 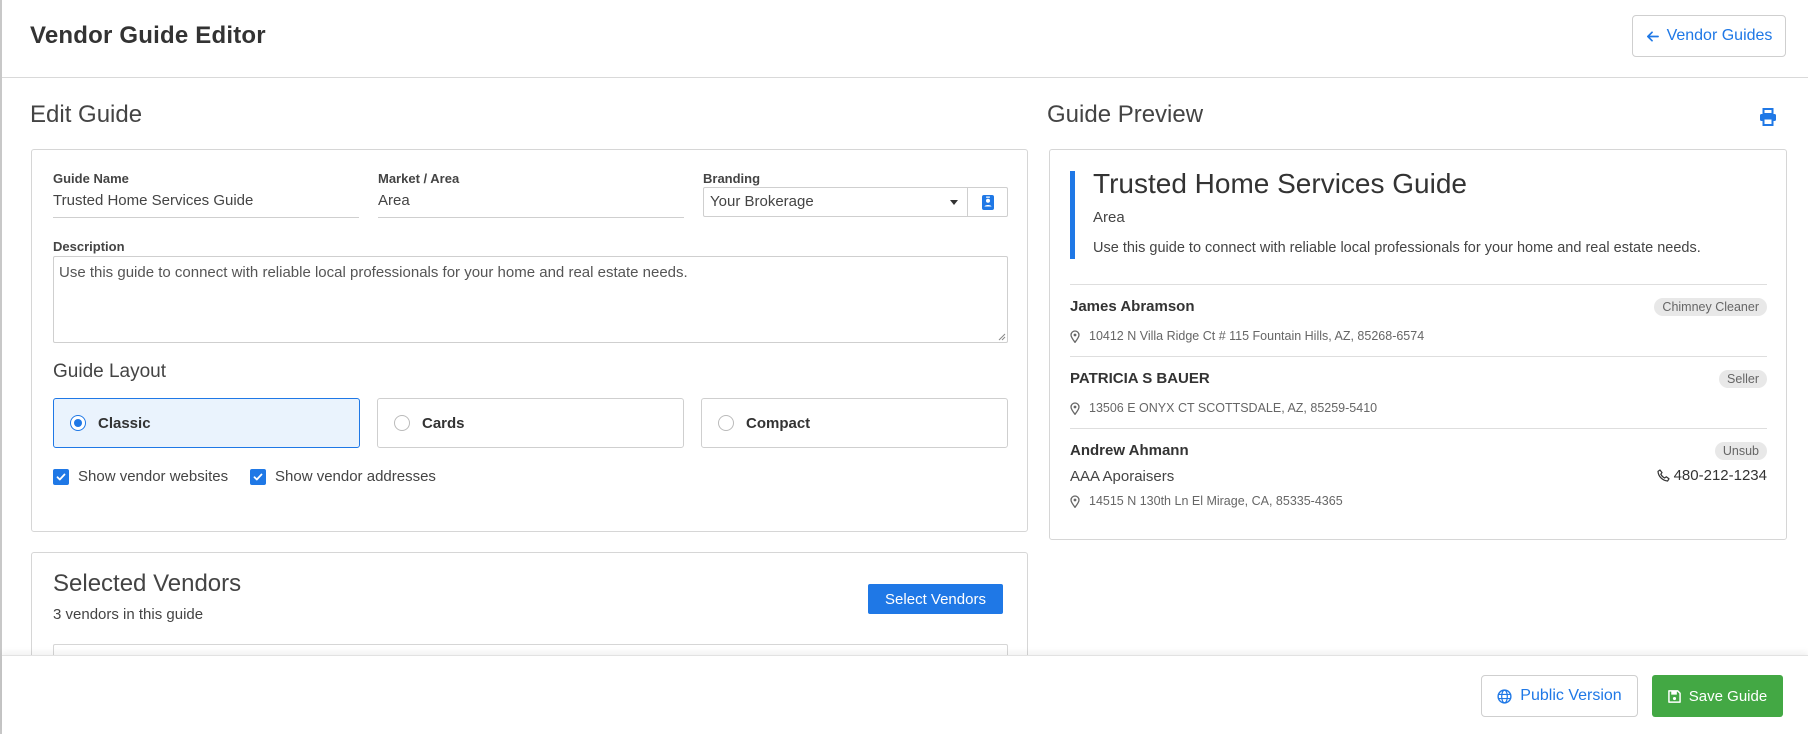 I want to click on market-area-input: Area, so click(x=531, y=203).